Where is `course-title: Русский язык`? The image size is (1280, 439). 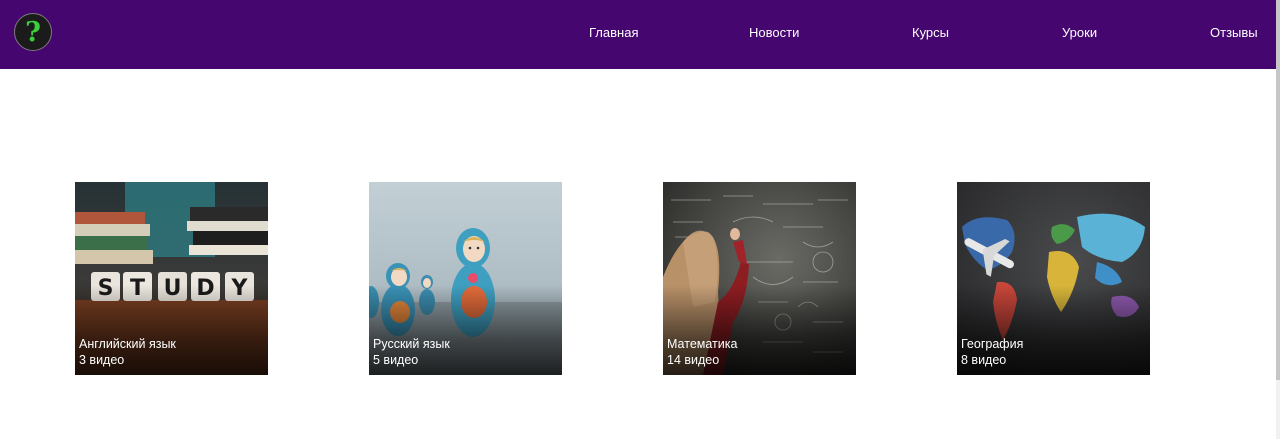 course-title: Русский язык is located at coordinates (411, 344).